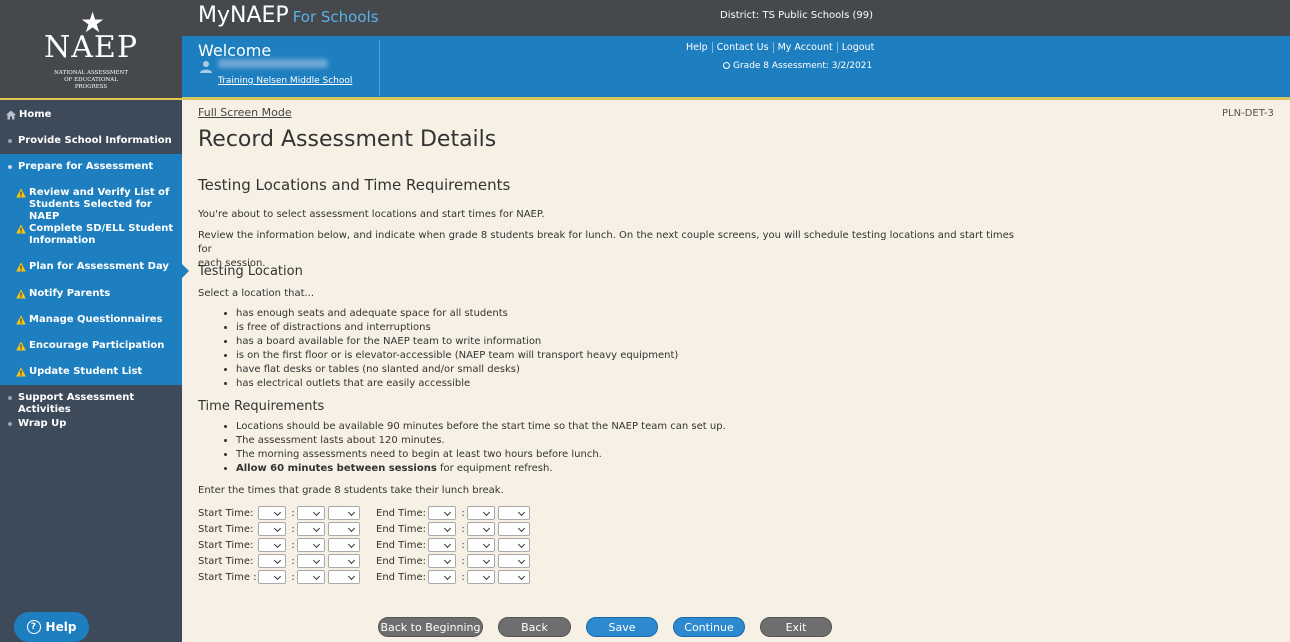 This screenshot has width=1290, height=642. I want to click on logout-link: Logout, so click(857, 47).